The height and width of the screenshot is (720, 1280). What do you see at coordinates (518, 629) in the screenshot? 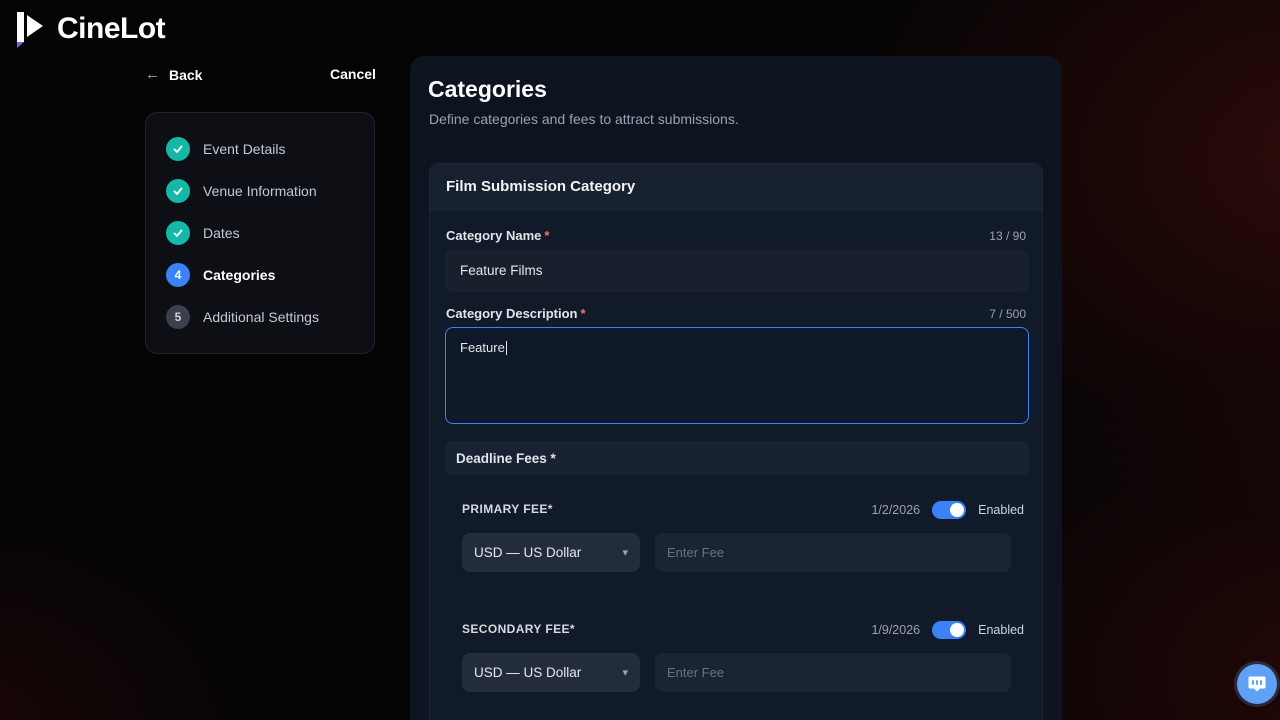
I see `secondary-fee-label: SECONDARY FEE*` at bounding box center [518, 629].